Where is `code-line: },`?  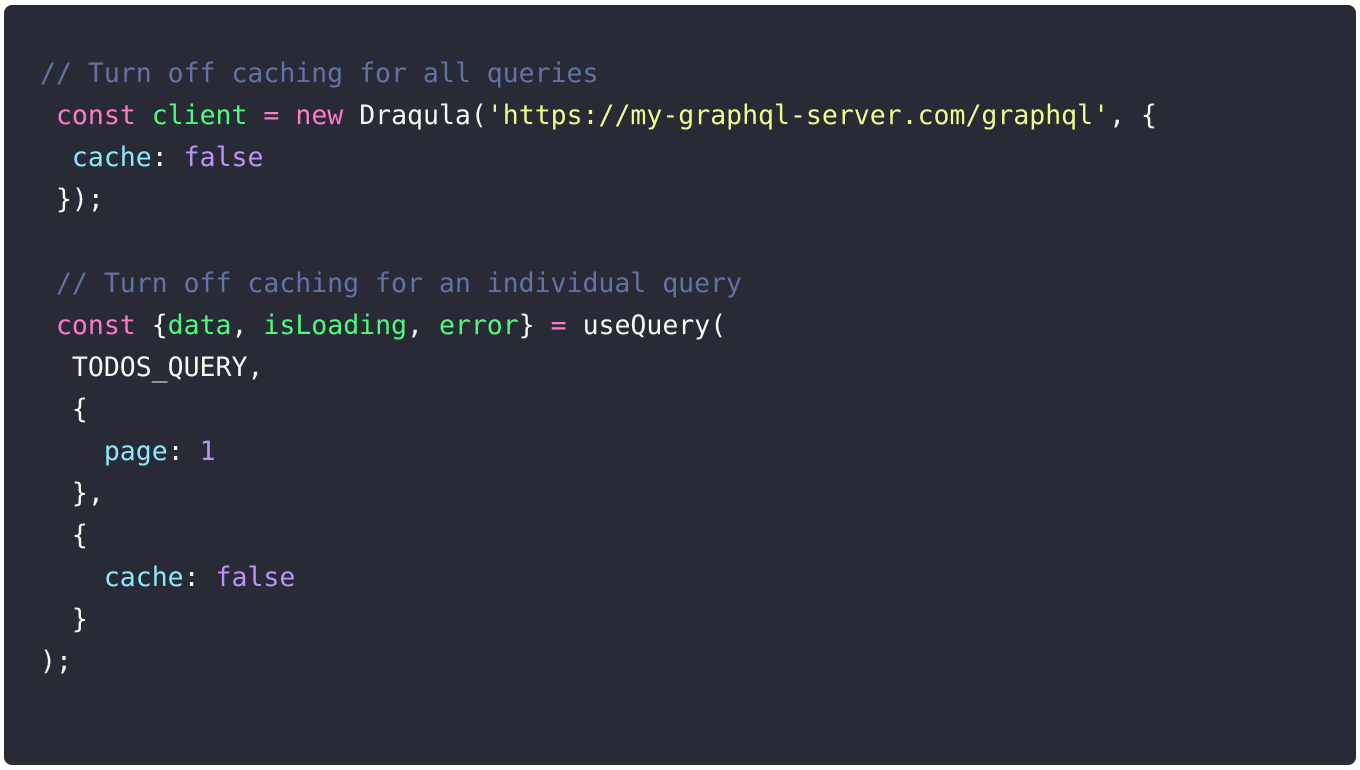
code-line: }, is located at coordinates (598, 494).